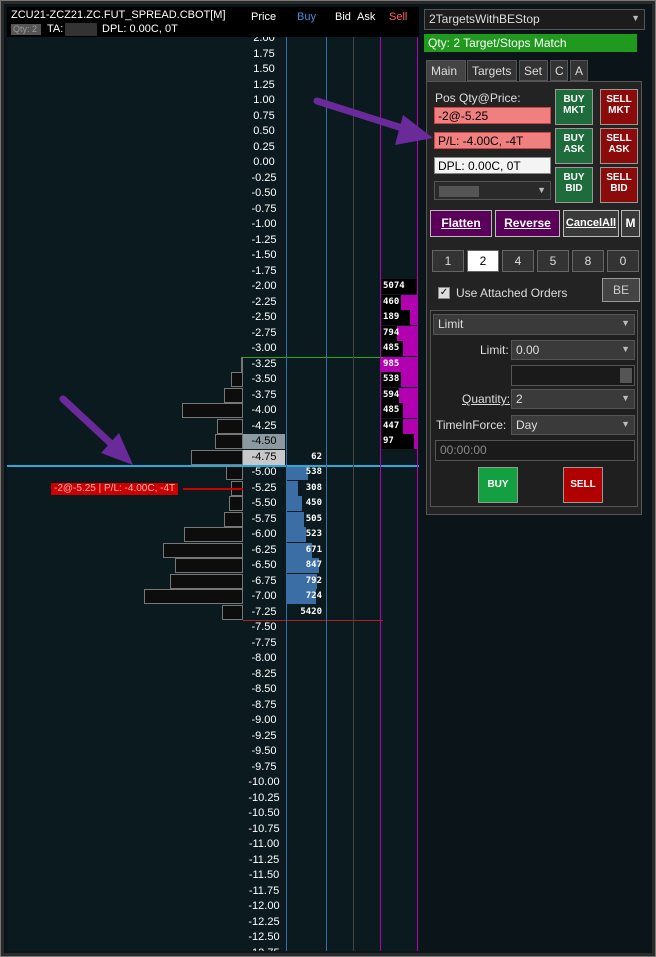 The width and height of the screenshot is (656, 957). Describe the element at coordinates (391, 363) in the screenshot. I see `sell-depth-label: 985` at that location.